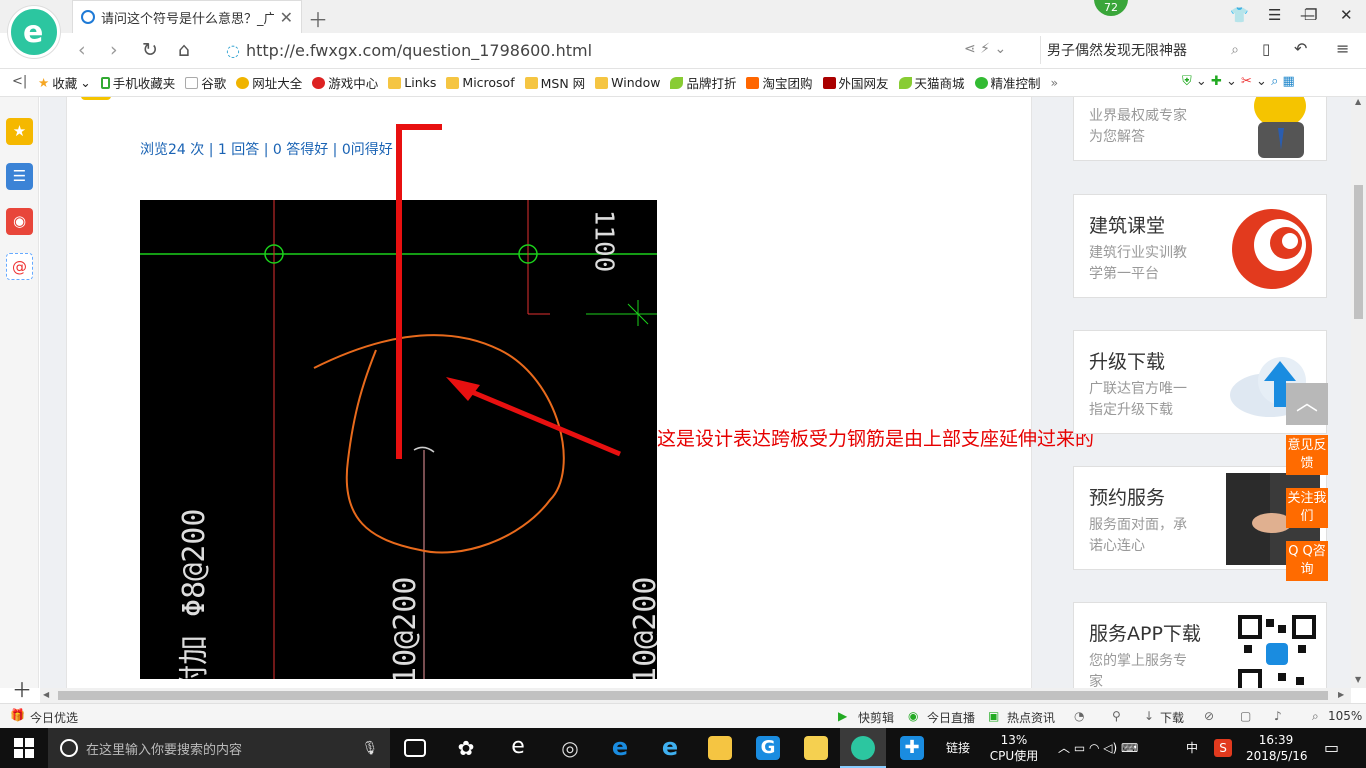  What do you see at coordinates (1307, 455) in the screenshot?
I see `feedback-button: 意见反馈` at bounding box center [1307, 455].